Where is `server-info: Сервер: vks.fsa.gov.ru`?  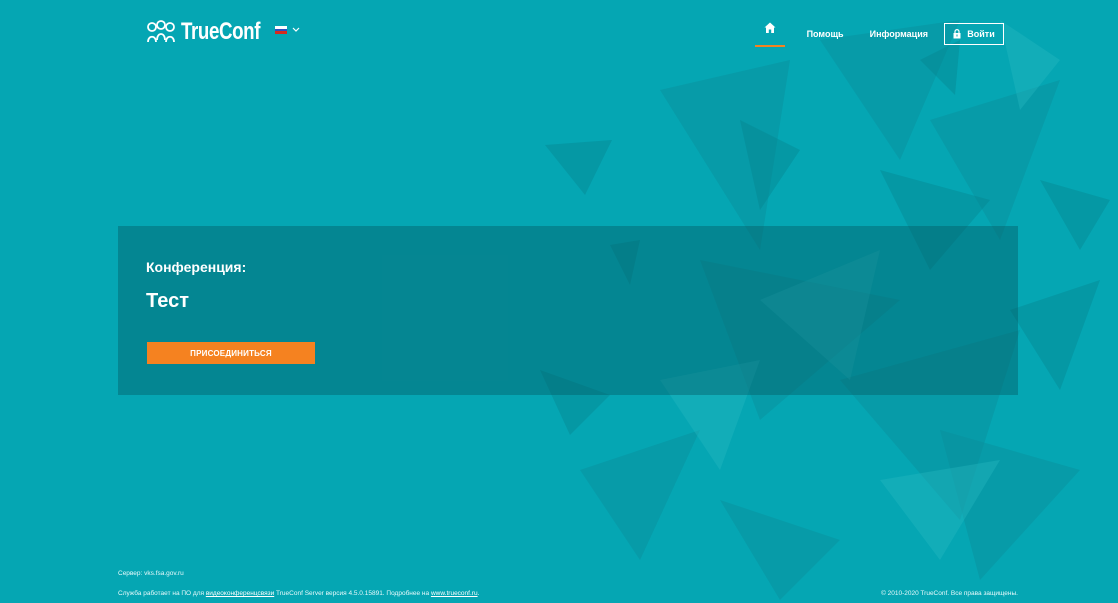
server-info: Сервер: vks.fsa.gov.ru is located at coordinates (151, 573).